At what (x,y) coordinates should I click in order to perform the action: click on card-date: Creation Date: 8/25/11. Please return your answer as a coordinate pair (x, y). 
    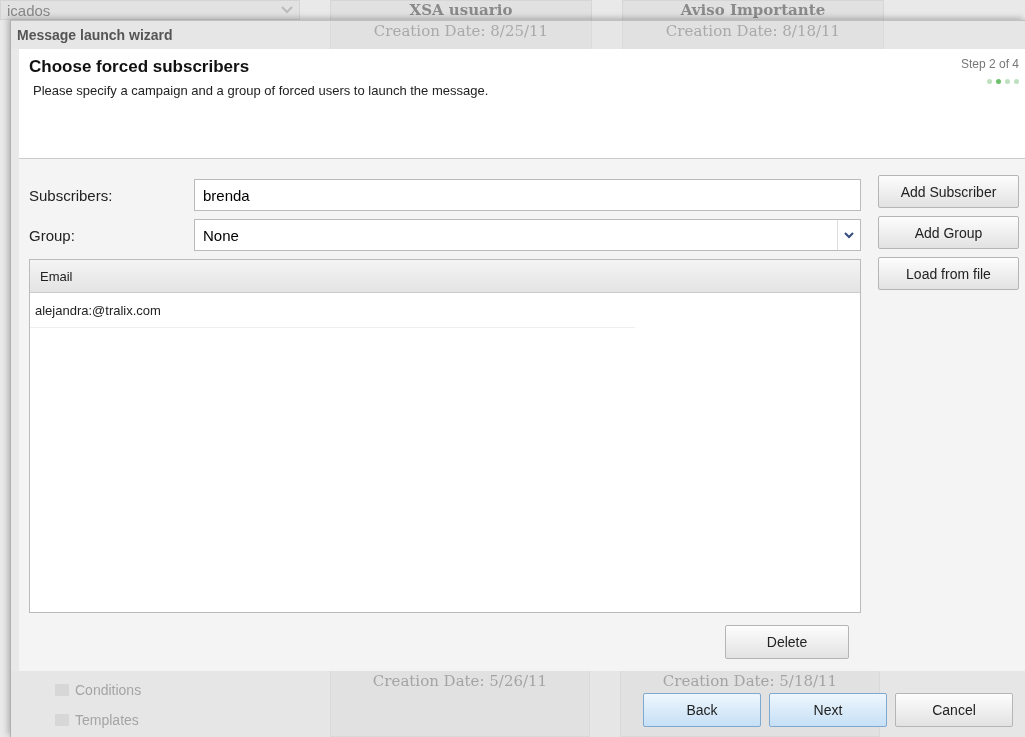
    Looking at the image, I should click on (461, 31).